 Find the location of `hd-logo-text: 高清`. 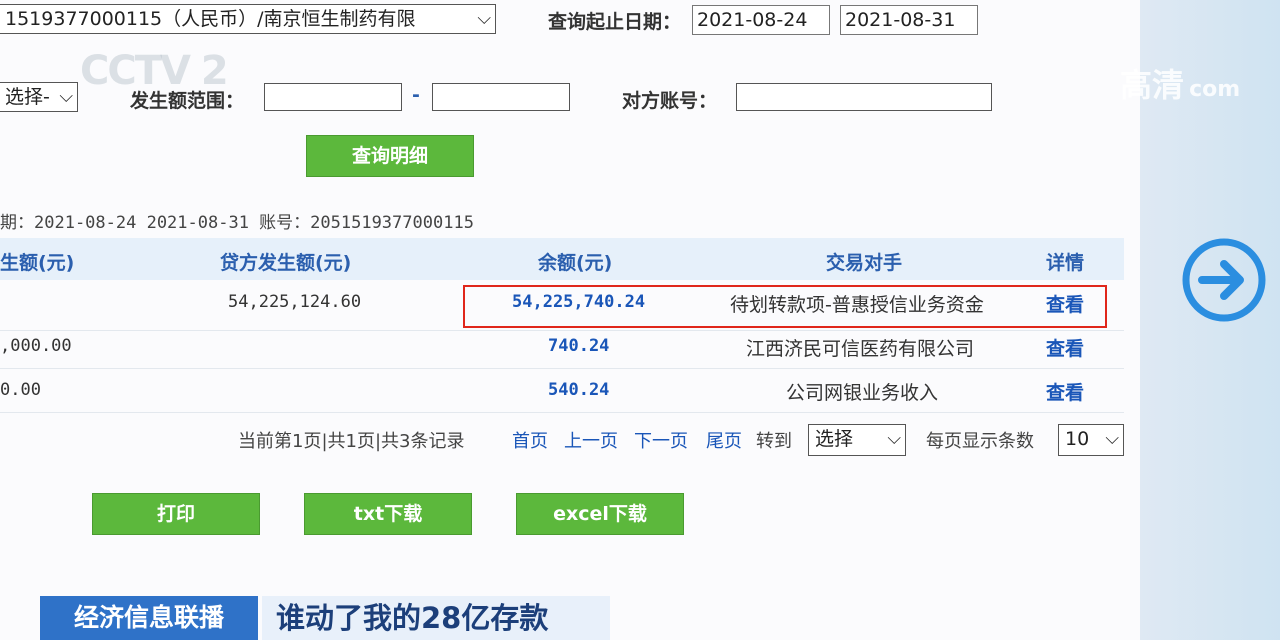

hd-logo-text: 高清 is located at coordinates (1152, 85).